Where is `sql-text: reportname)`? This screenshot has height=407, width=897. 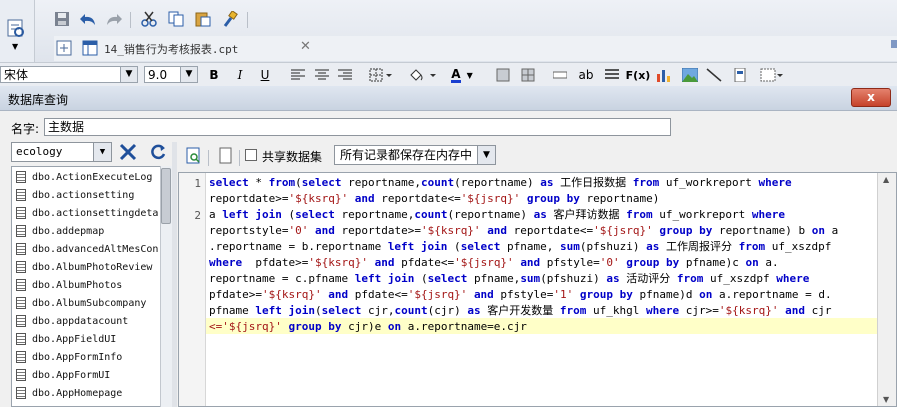 sql-text: reportname) is located at coordinates (619, 198).